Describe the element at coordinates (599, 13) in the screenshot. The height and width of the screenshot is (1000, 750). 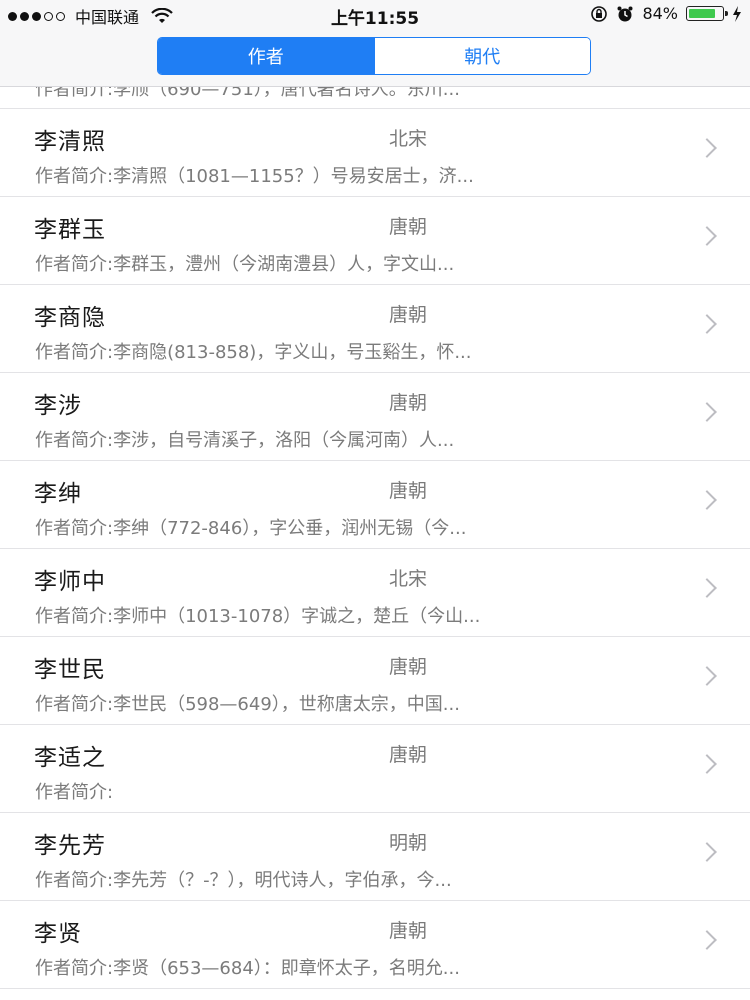
I see `rotation-lock-icon` at that location.